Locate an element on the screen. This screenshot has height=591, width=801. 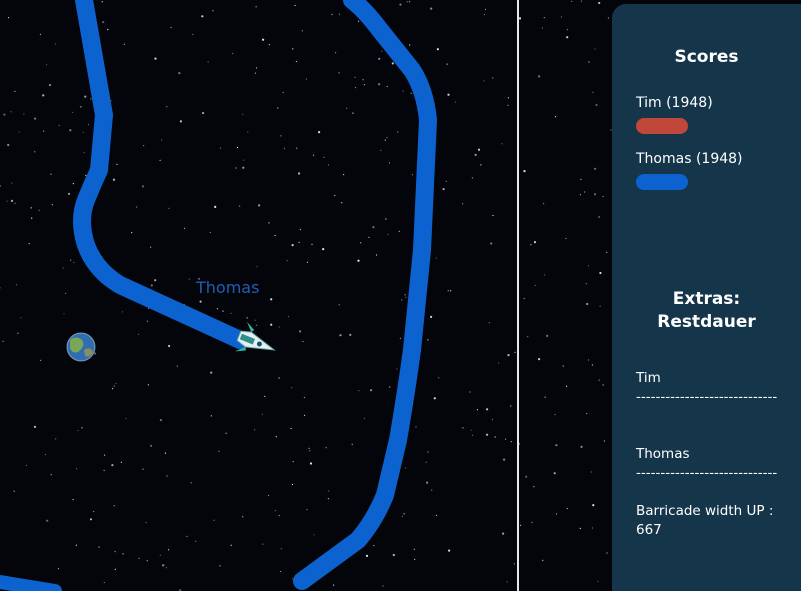
player-color-bar-thomas is located at coordinates (662, 182).